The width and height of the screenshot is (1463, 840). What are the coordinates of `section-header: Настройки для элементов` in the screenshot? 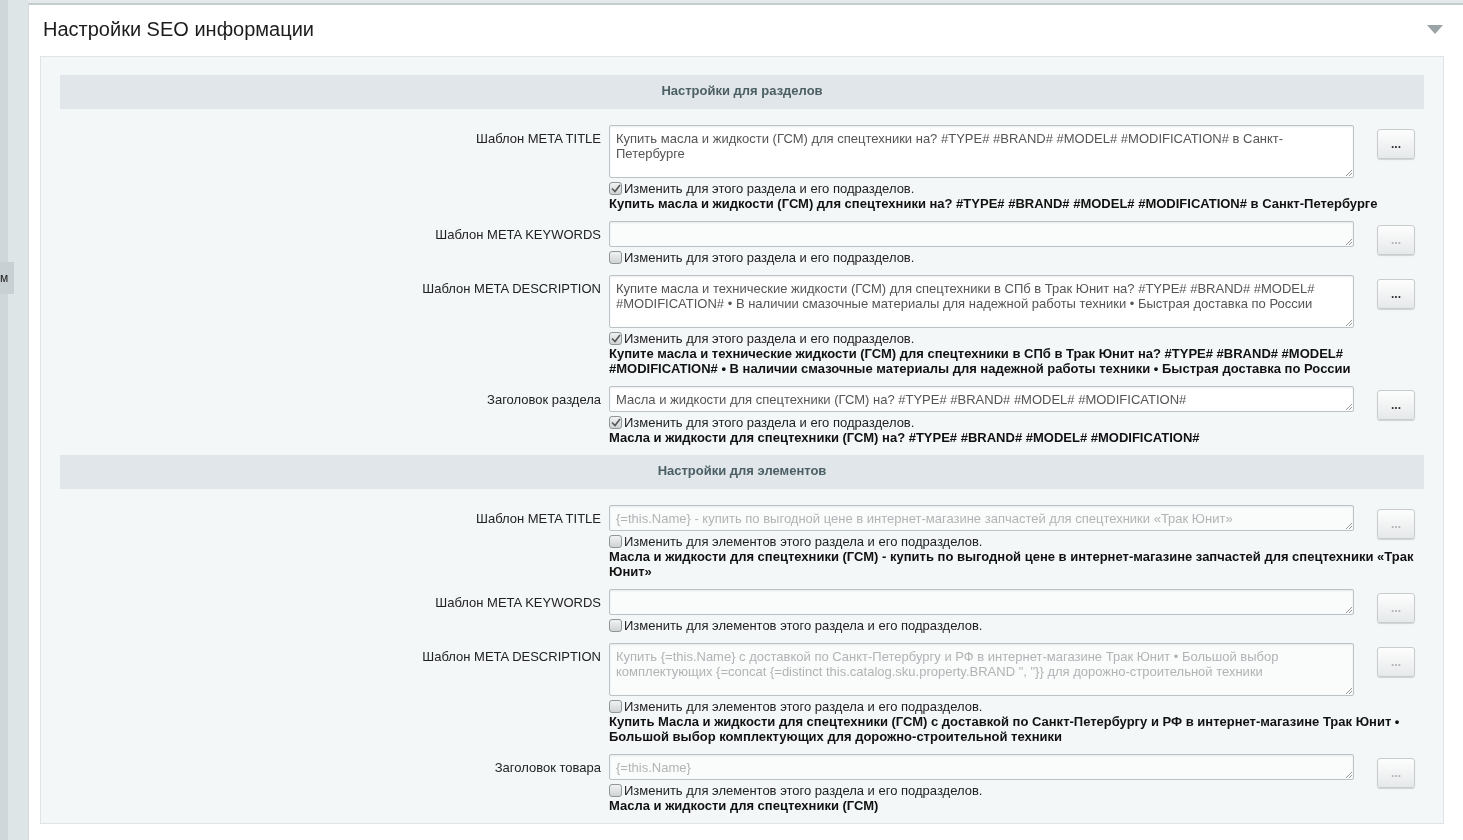 It's located at (742, 472).